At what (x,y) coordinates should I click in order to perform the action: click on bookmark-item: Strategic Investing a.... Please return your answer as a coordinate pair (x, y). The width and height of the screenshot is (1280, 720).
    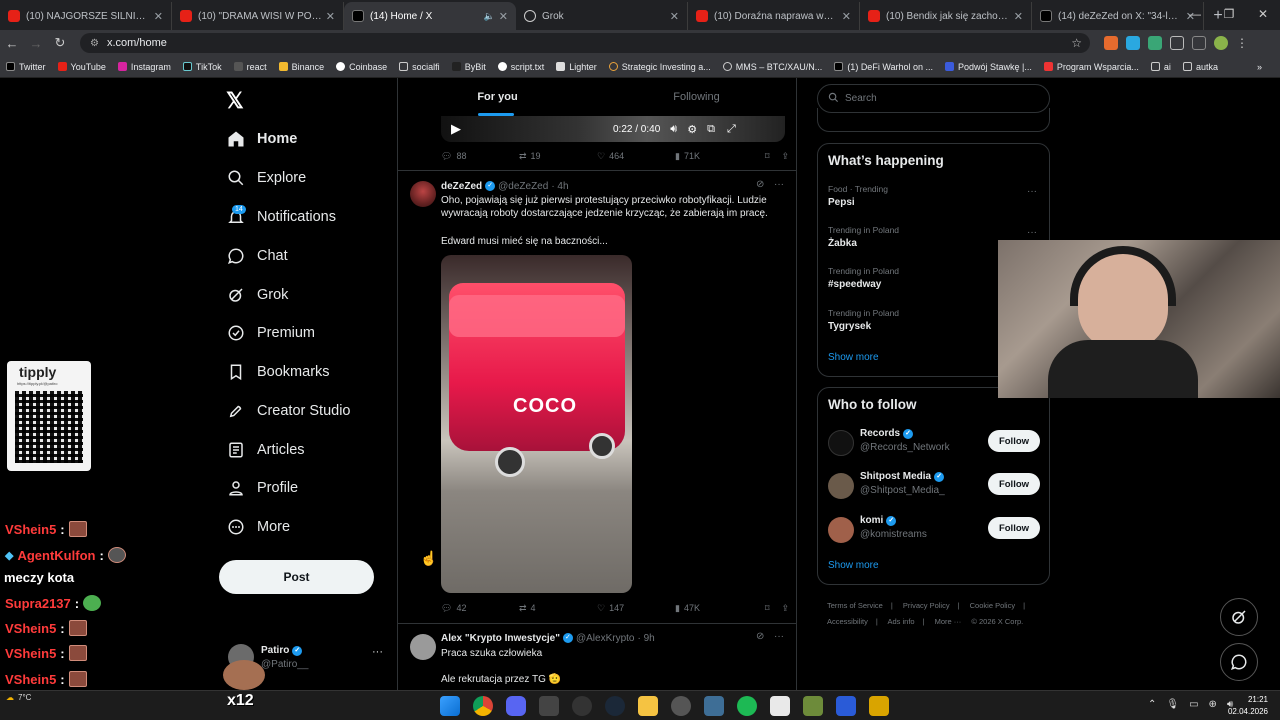
    Looking at the image, I should click on (659, 67).